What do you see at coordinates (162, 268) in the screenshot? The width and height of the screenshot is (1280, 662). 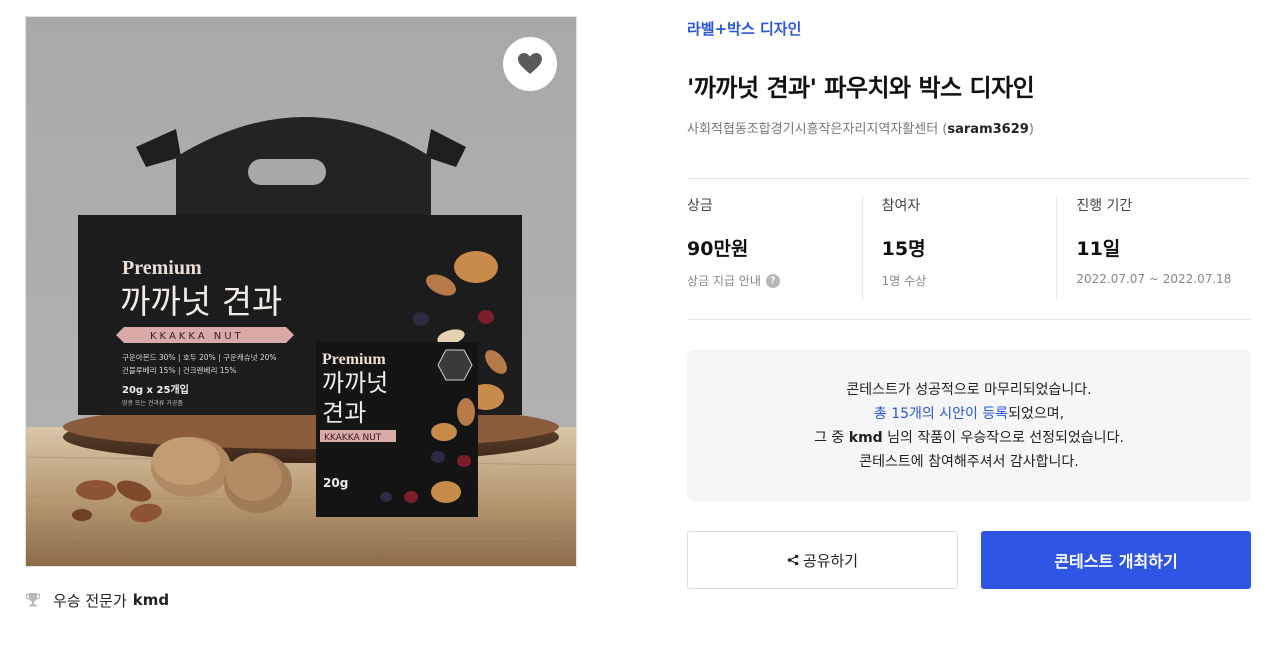 I see `box-brand: Premium` at bounding box center [162, 268].